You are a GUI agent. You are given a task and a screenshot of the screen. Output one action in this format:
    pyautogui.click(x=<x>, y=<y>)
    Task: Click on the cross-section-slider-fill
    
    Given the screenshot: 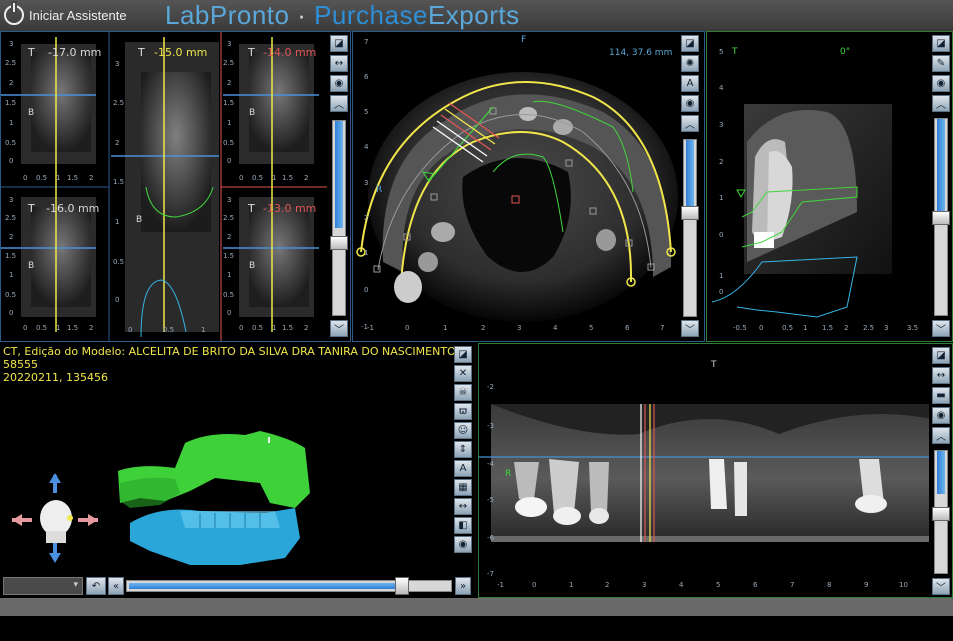 What is the action you would take?
    pyautogui.click(x=339, y=174)
    